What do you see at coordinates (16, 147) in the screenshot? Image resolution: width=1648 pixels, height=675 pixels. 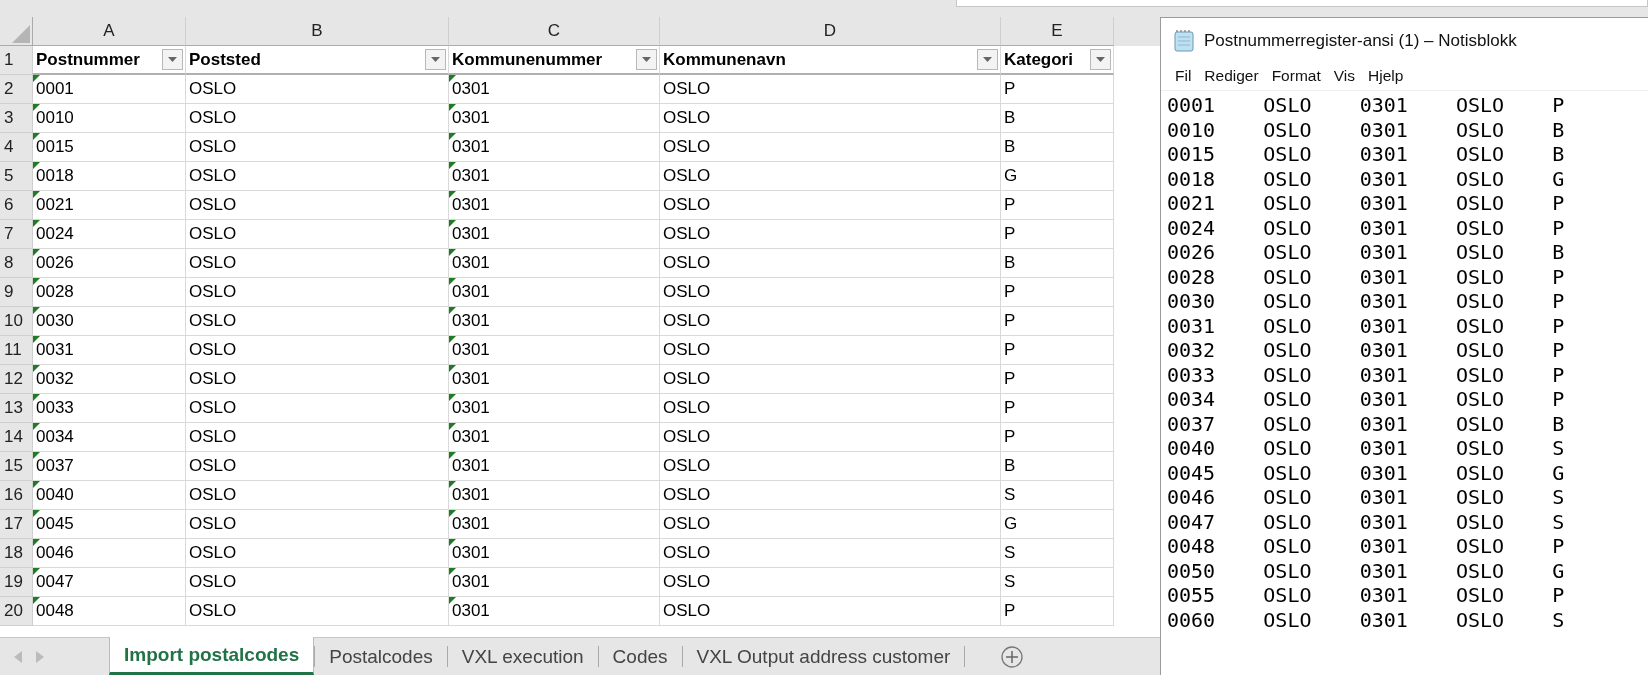 I see `row-header: 4` at bounding box center [16, 147].